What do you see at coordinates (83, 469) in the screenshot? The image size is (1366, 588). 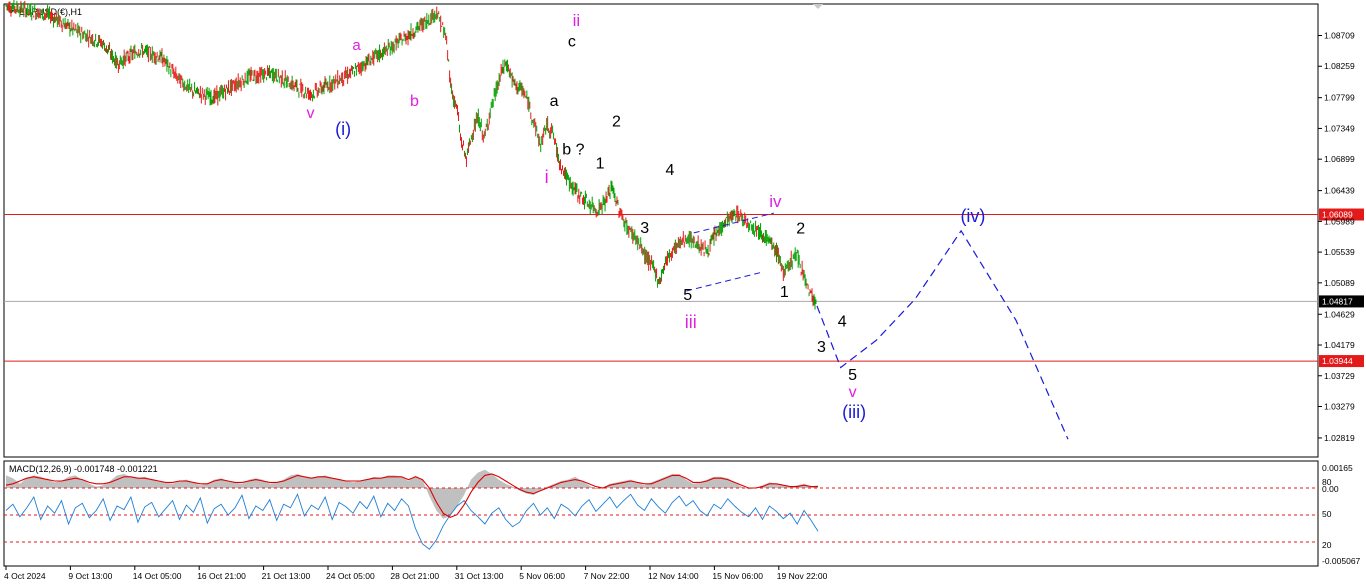 I see `macd-title: MACD(12,26,9) -0.001748 -0.001221` at bounding box center [83, 469].